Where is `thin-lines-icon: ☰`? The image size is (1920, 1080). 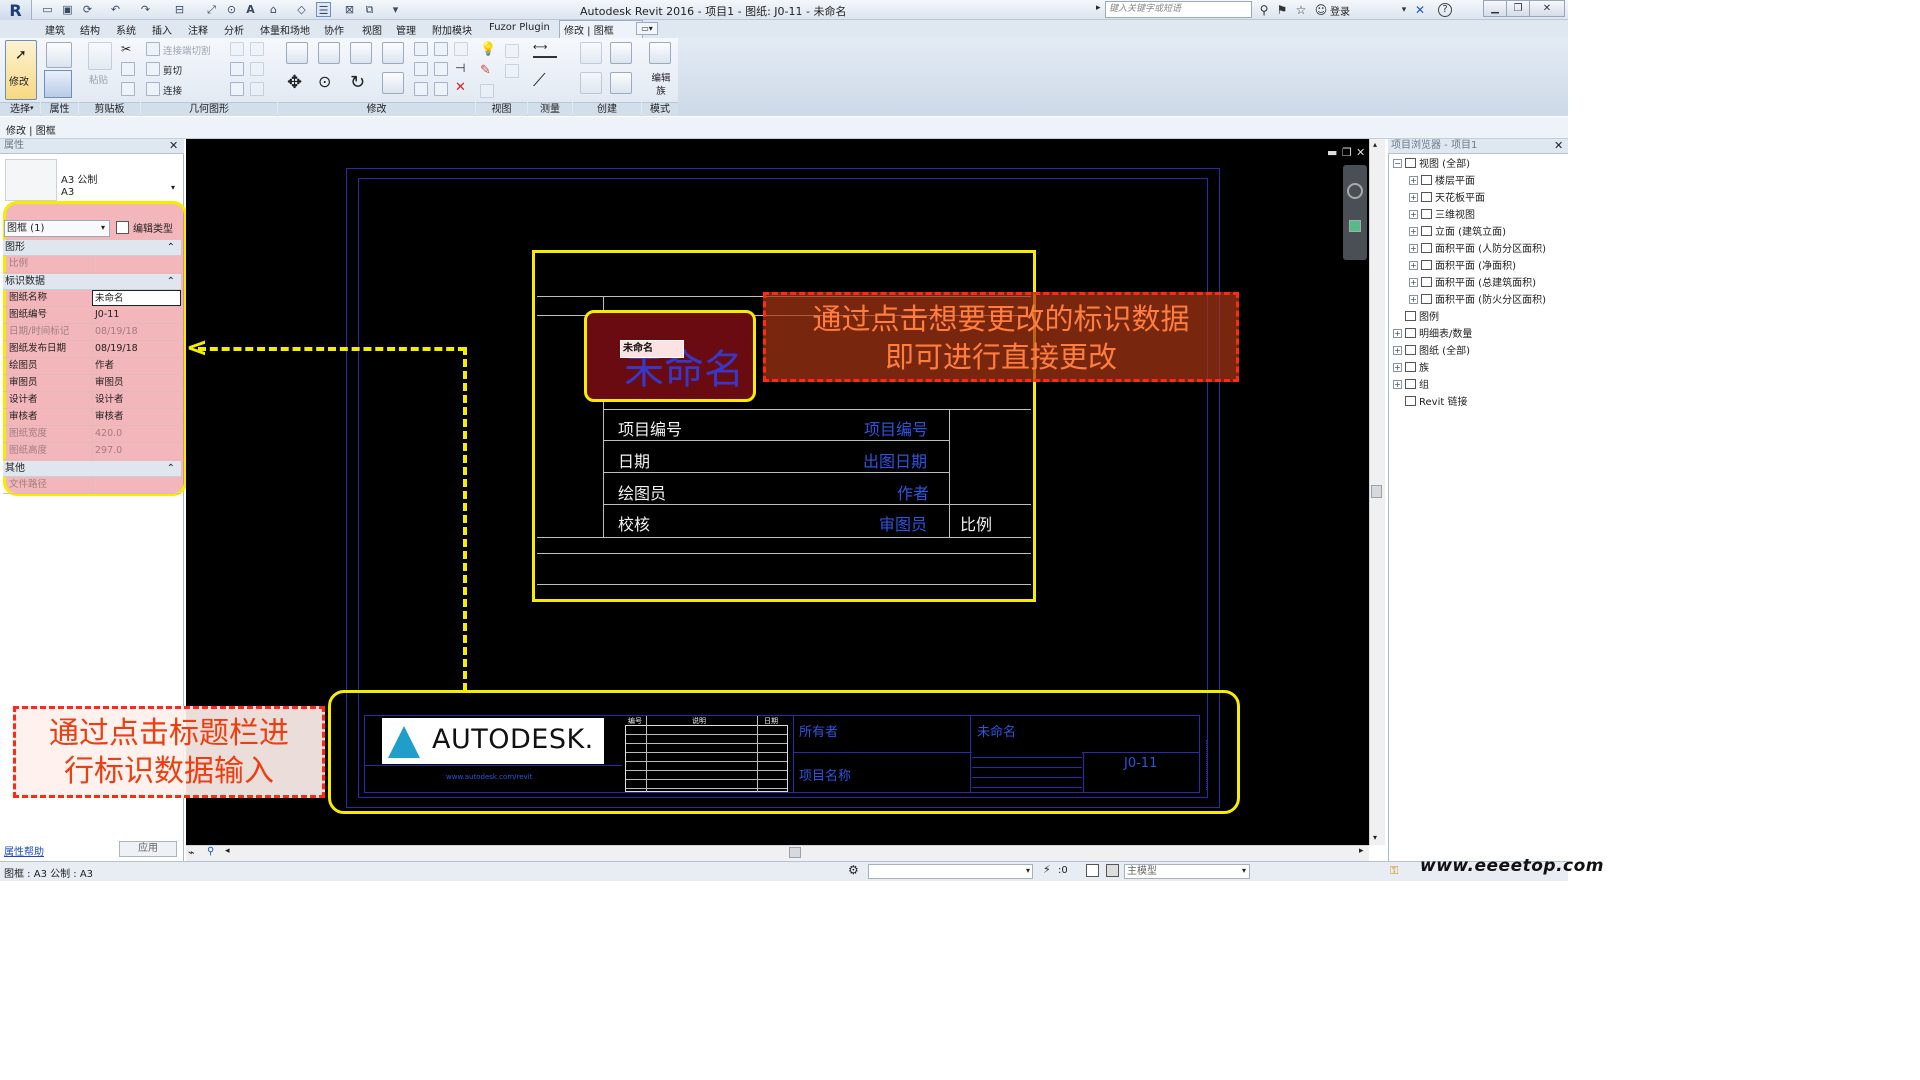
thin-lines-icon: ☰ is located at coordinates (323, 9).